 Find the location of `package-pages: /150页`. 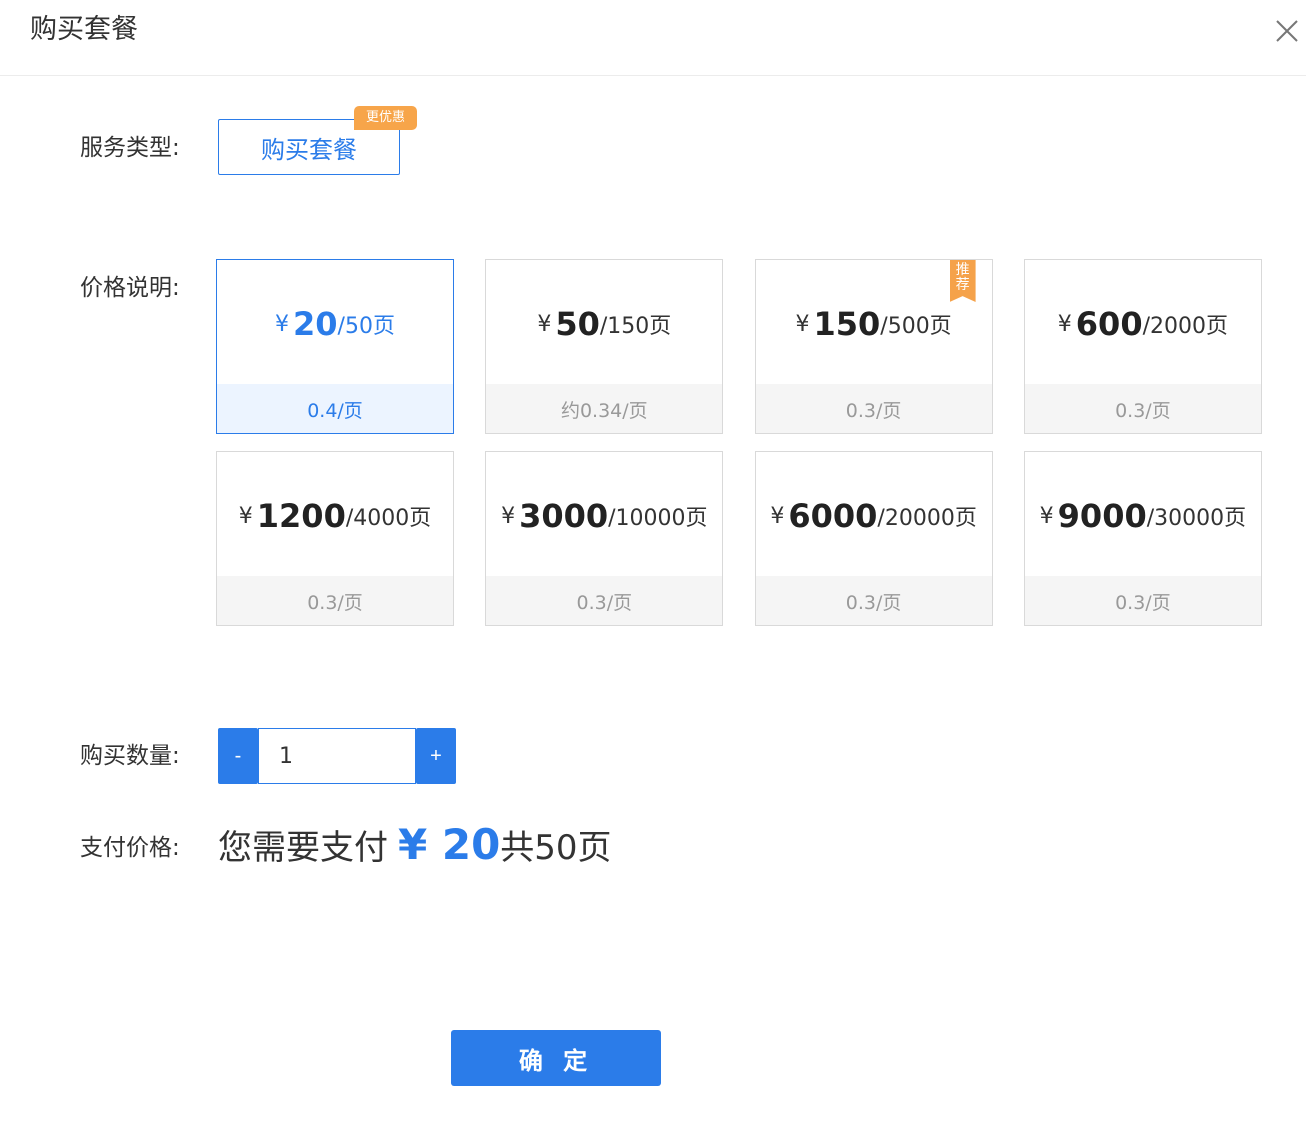

package-pages: /150页 is located at coordinates (635, 326).